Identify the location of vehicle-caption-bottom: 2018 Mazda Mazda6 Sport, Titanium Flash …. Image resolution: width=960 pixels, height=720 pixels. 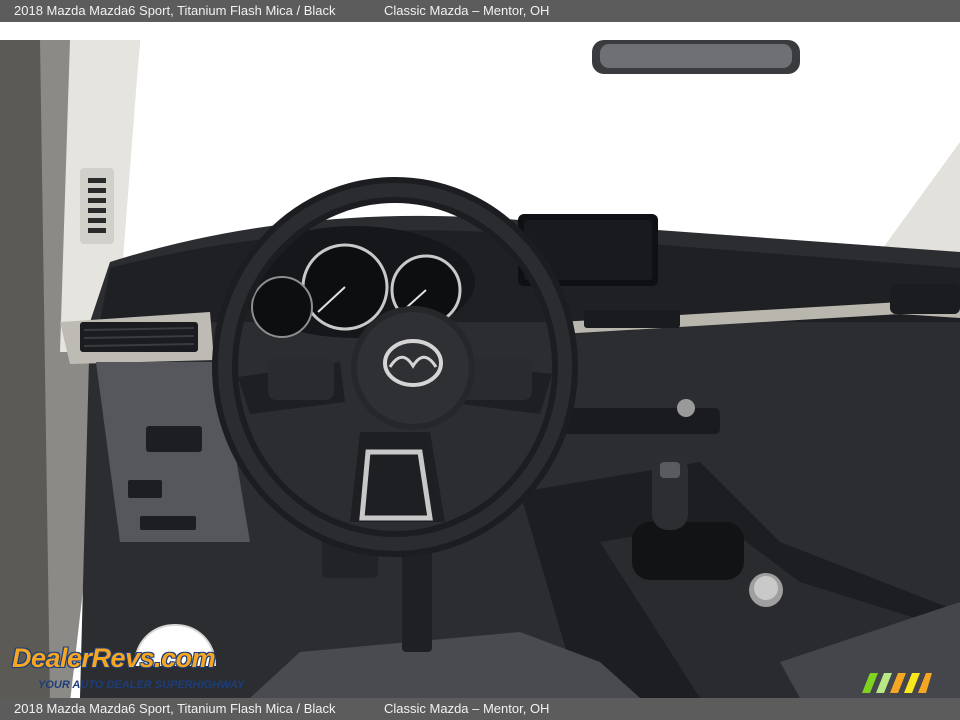
(175, 708).